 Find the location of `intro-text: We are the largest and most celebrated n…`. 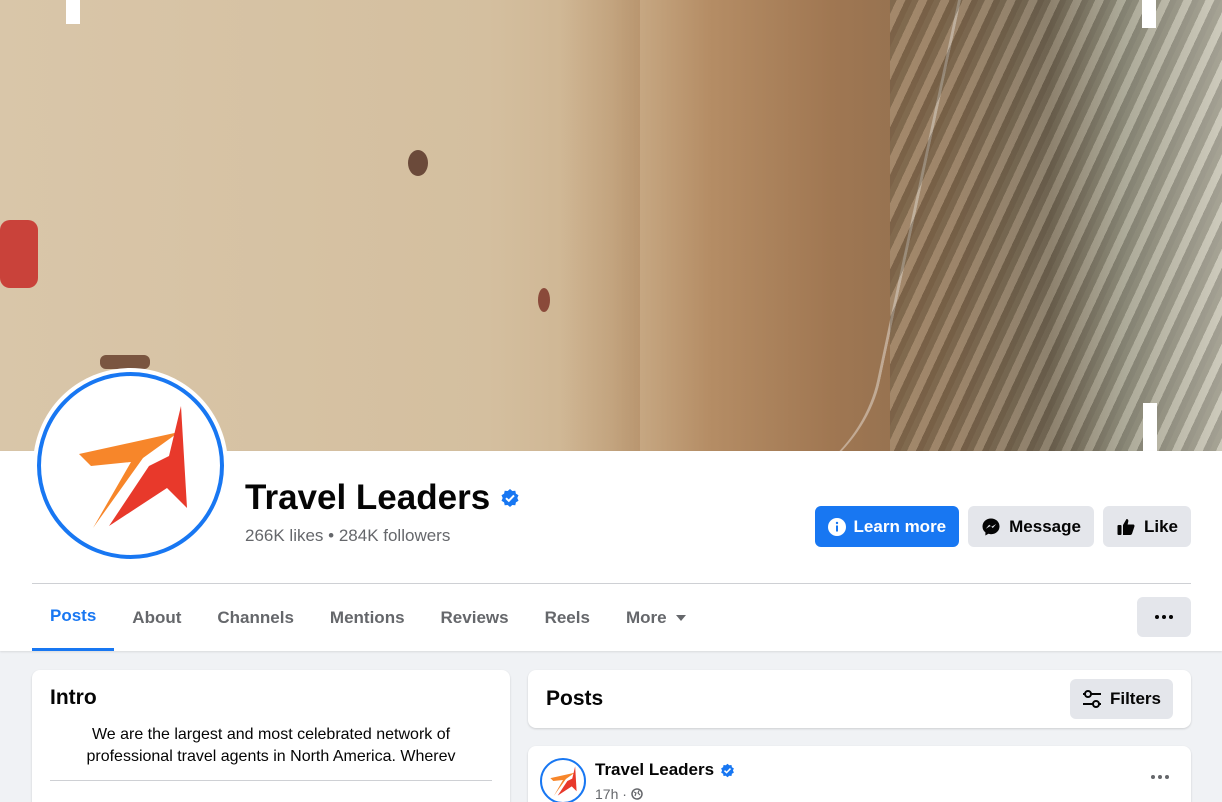

intro-text: We are the largest and most celebrated n… is located at coordinates (271, 745).